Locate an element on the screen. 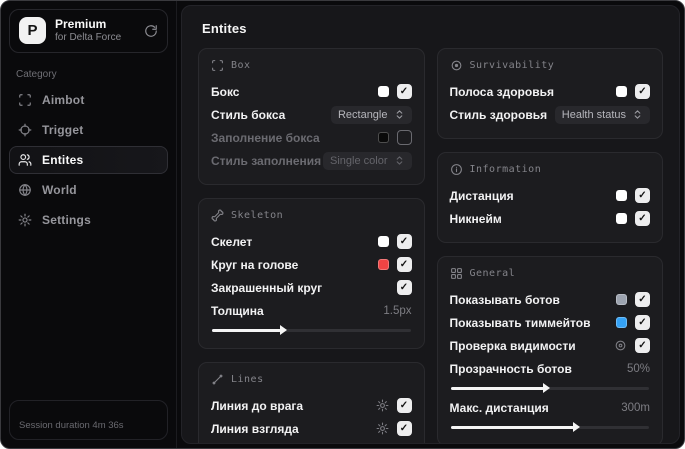  slider-value: 300m is located at coordinates (635, 408).